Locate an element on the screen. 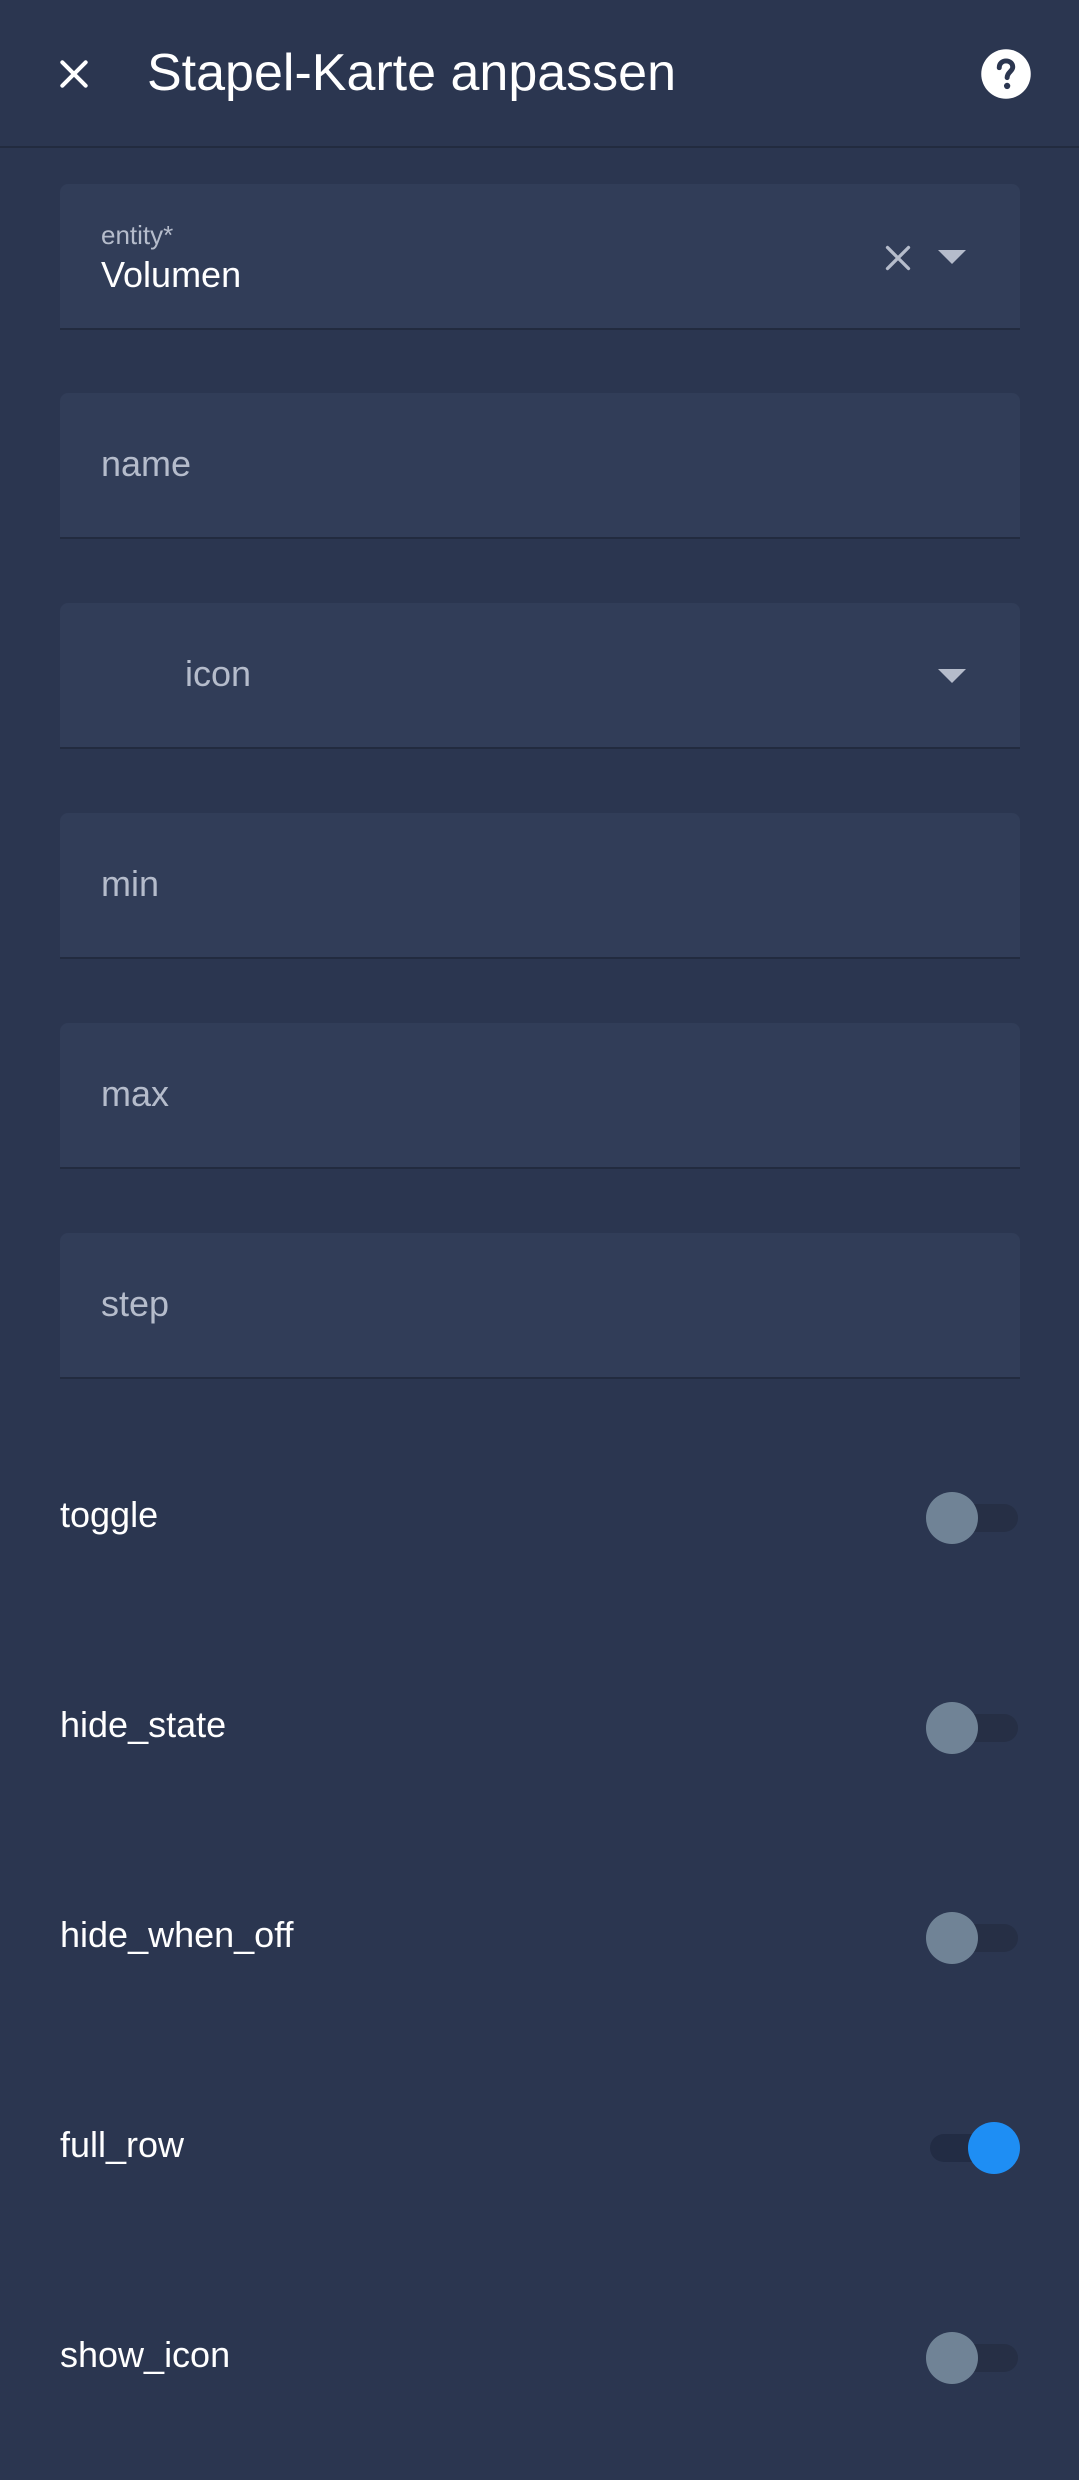 This screenshot has width=1079, height=2480. min-placeholder: min is located at coordinates (130, 883).